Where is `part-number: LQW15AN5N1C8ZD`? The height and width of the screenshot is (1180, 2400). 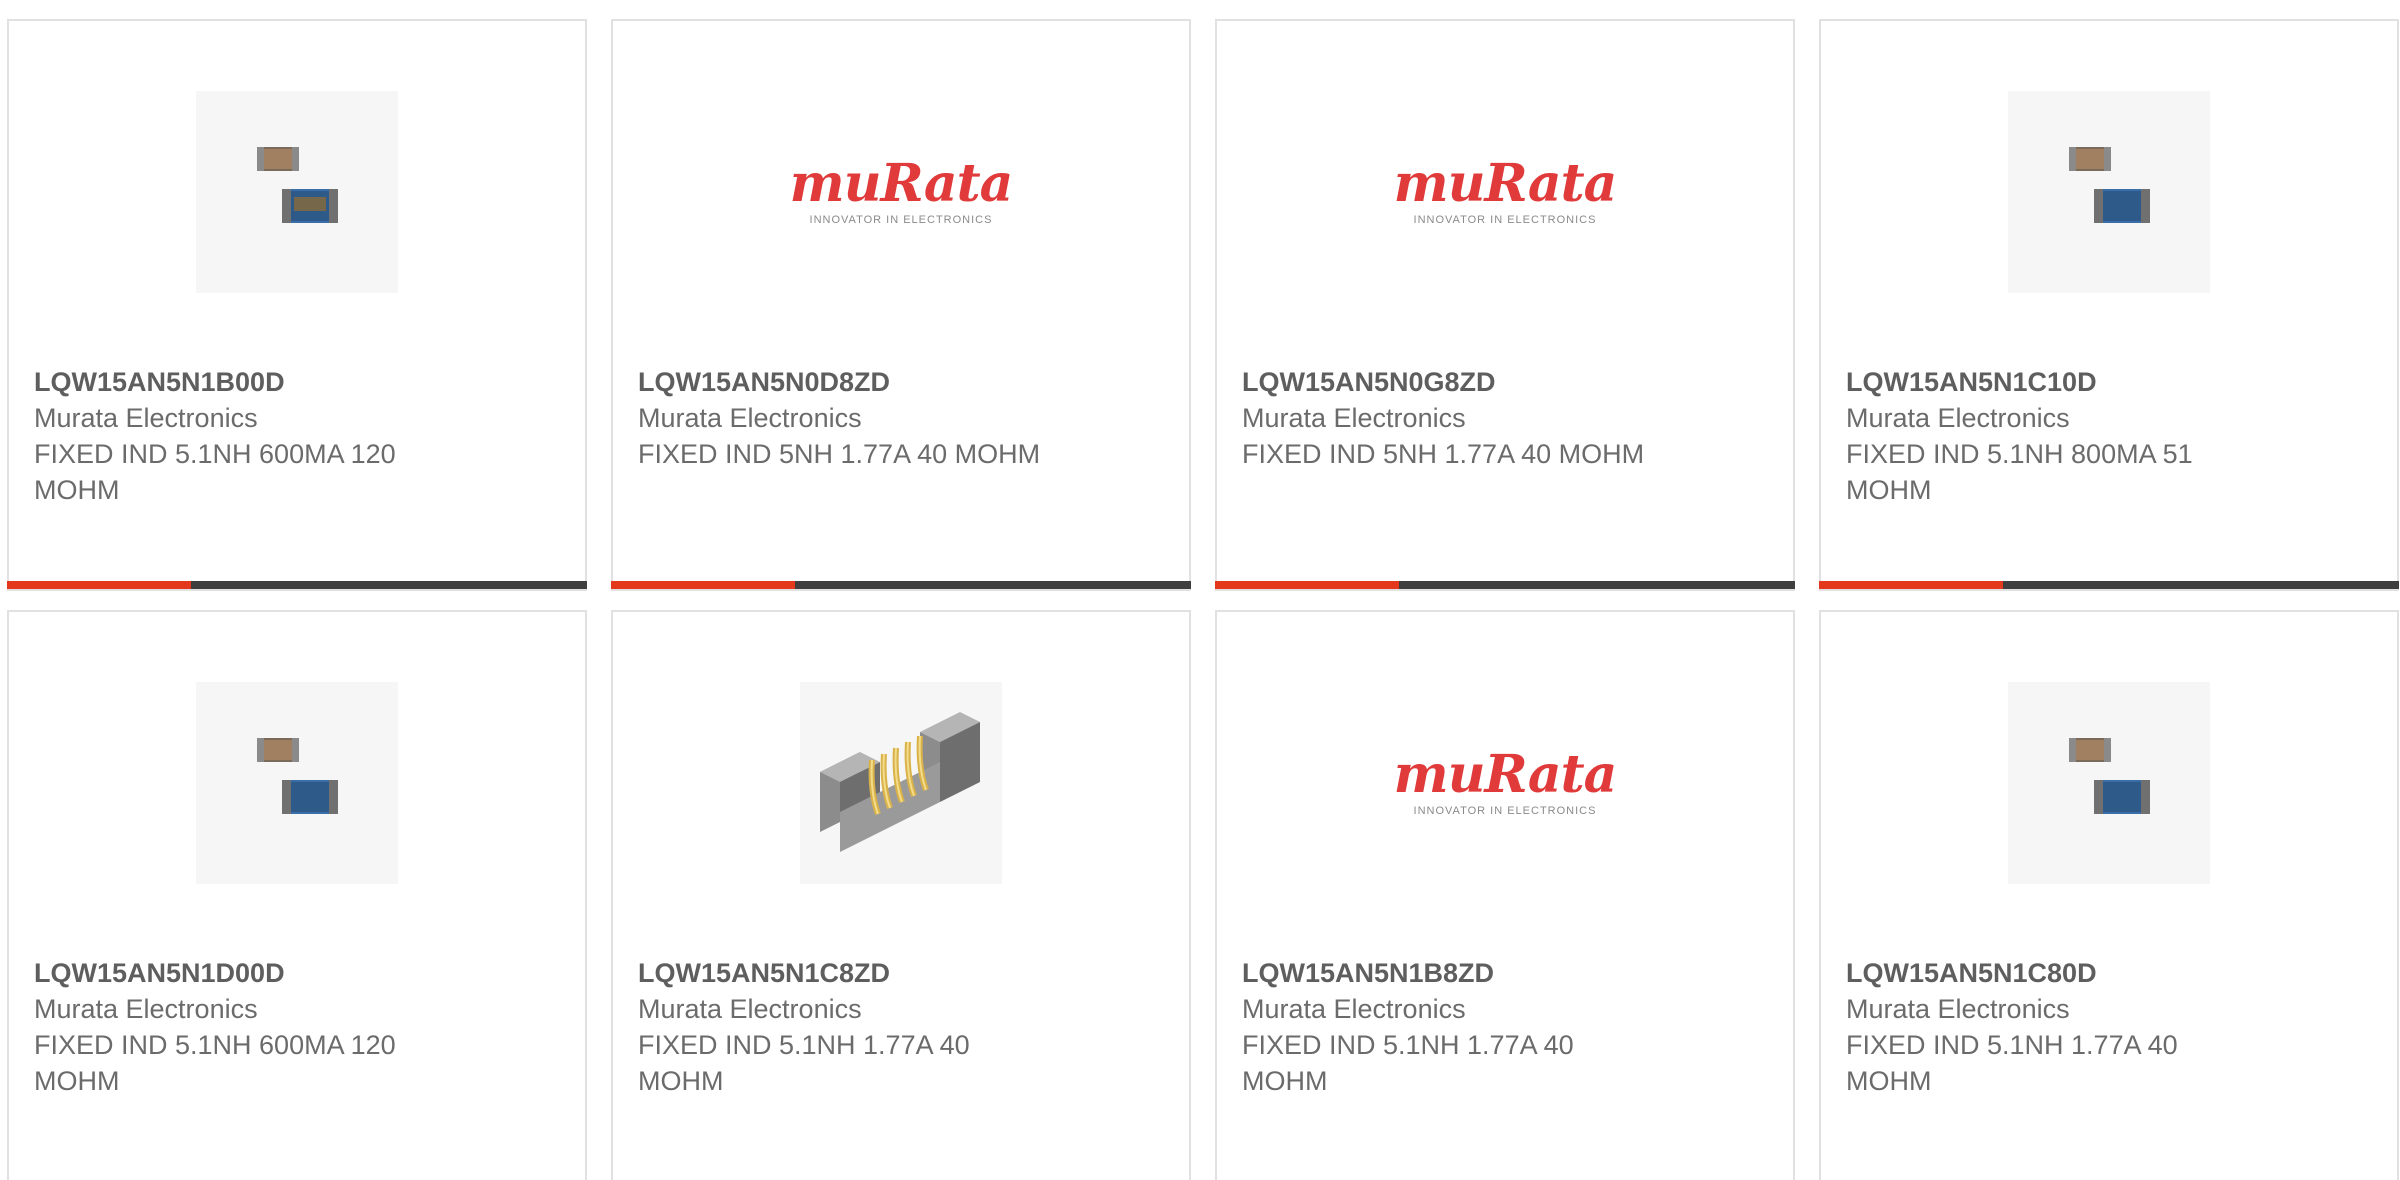
part-number: LQW15AN5N1C8ZD is located at coordinates (901, 973).